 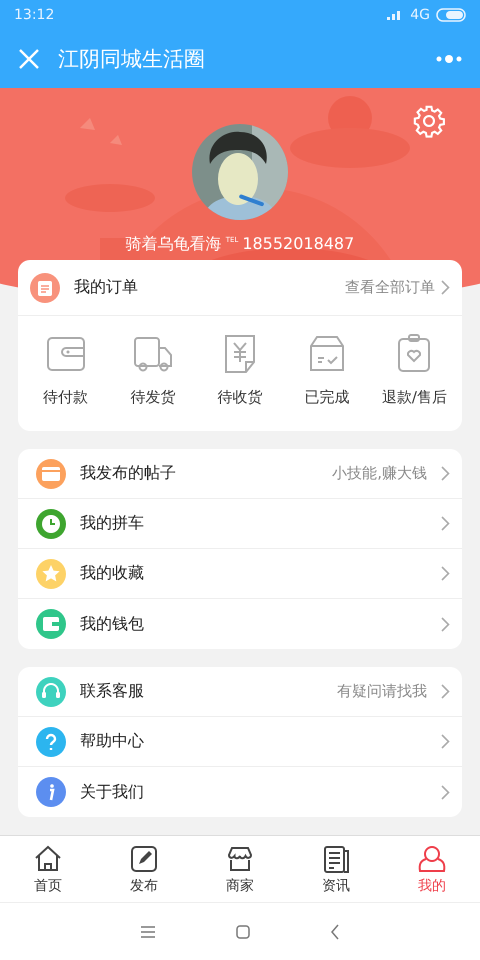 I want to click on nav-tab: 资讯, so click(x=336, y=869).